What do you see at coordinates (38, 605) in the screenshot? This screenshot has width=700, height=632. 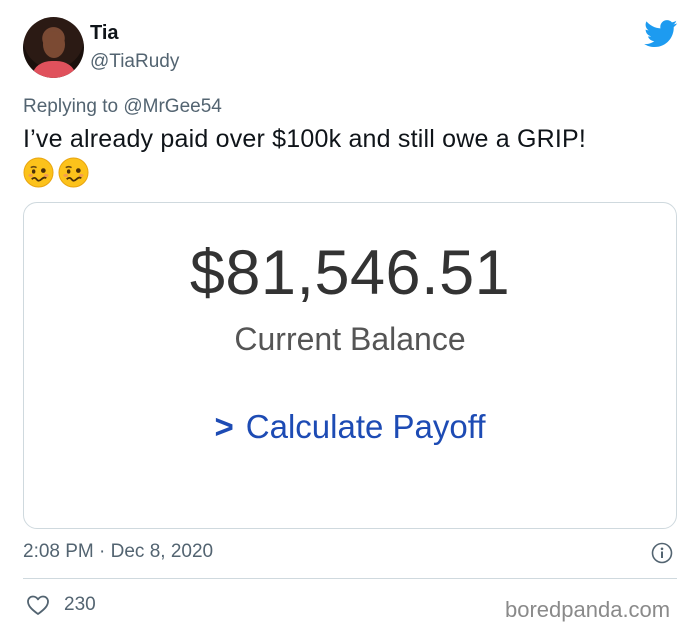 I see `heart-icon` at bounding box center [38, 605].